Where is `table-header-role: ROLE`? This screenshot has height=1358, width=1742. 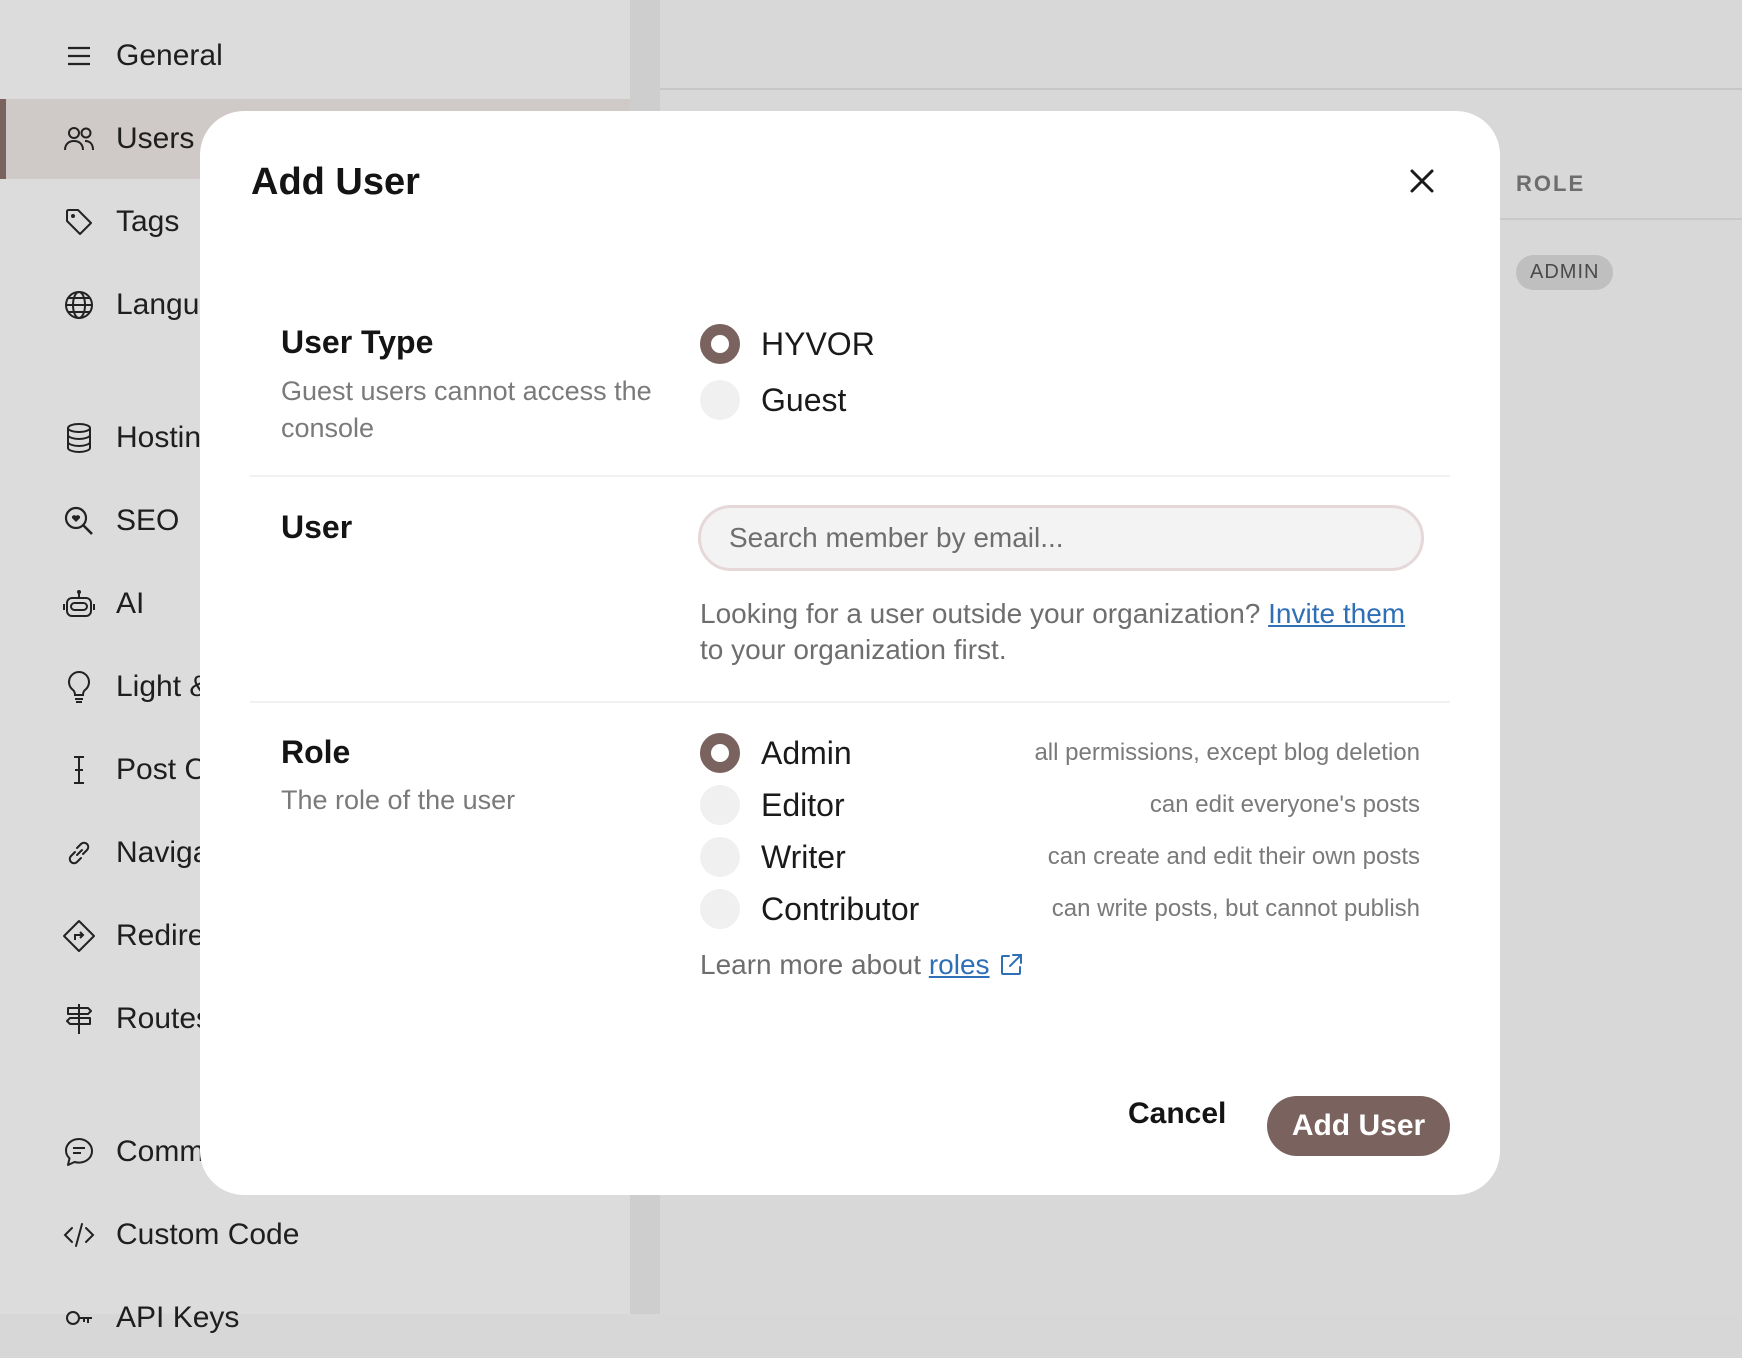 table-header-role: ROLE is located at coordinates (1551, 183).